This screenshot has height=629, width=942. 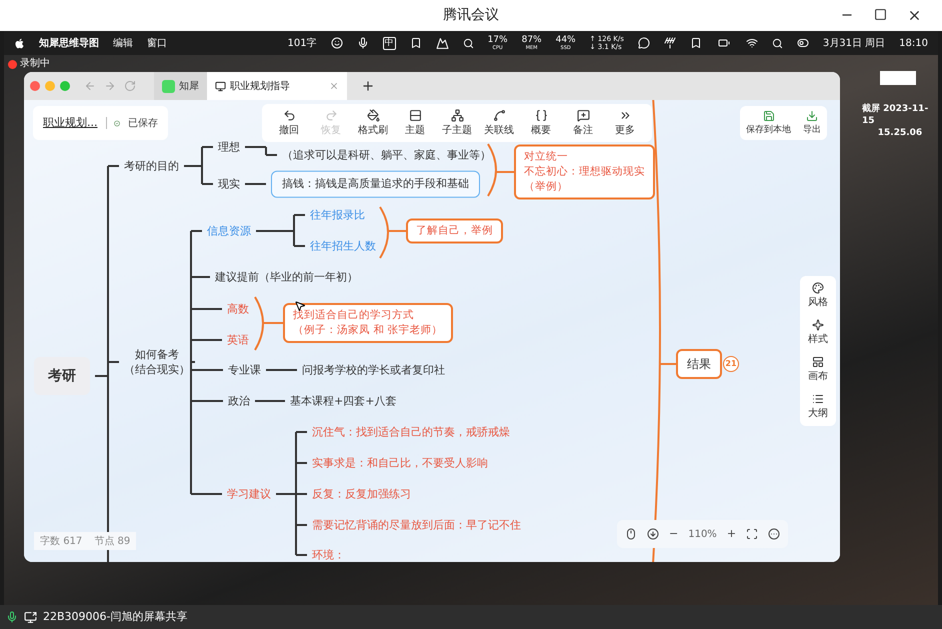 What do you see at coordinates (343, 401) in the screenshot?
I see `topic-node: 基本课程+四套+八套` at bounding box center [343, 401].